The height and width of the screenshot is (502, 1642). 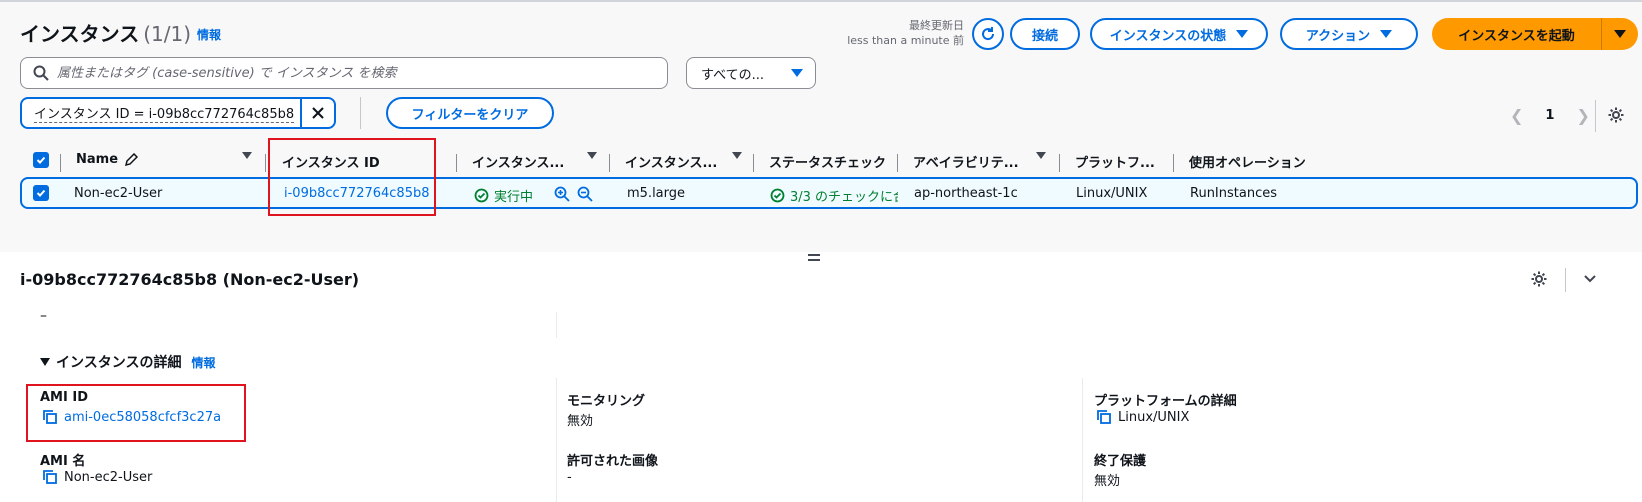 I want to click on empty-value: –, so click(x=43, y=316).